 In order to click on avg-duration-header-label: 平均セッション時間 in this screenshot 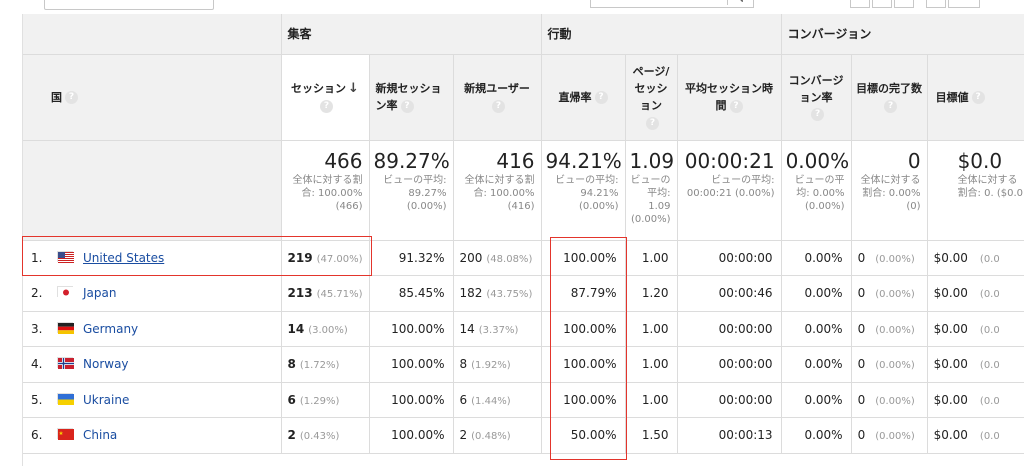, I will do `click(729, 97)`.